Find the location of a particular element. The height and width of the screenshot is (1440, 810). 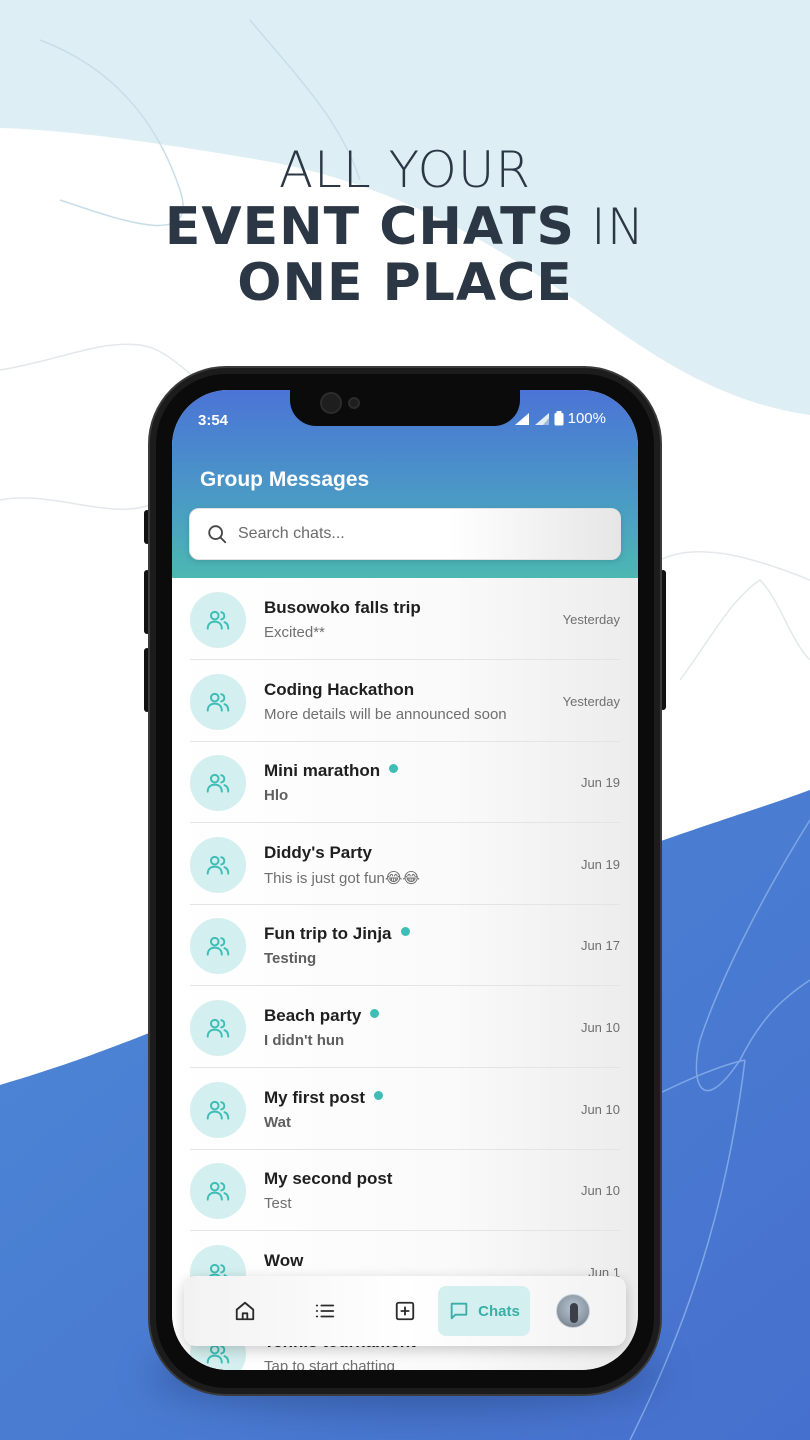

nav-profile is located at coordinates (573, 1311).